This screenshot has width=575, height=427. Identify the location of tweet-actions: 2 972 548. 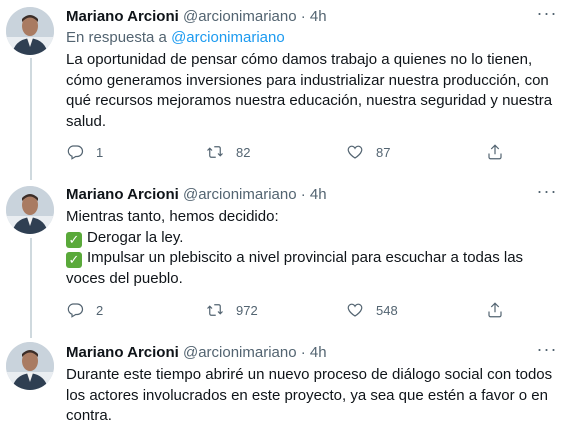
(286, 310).